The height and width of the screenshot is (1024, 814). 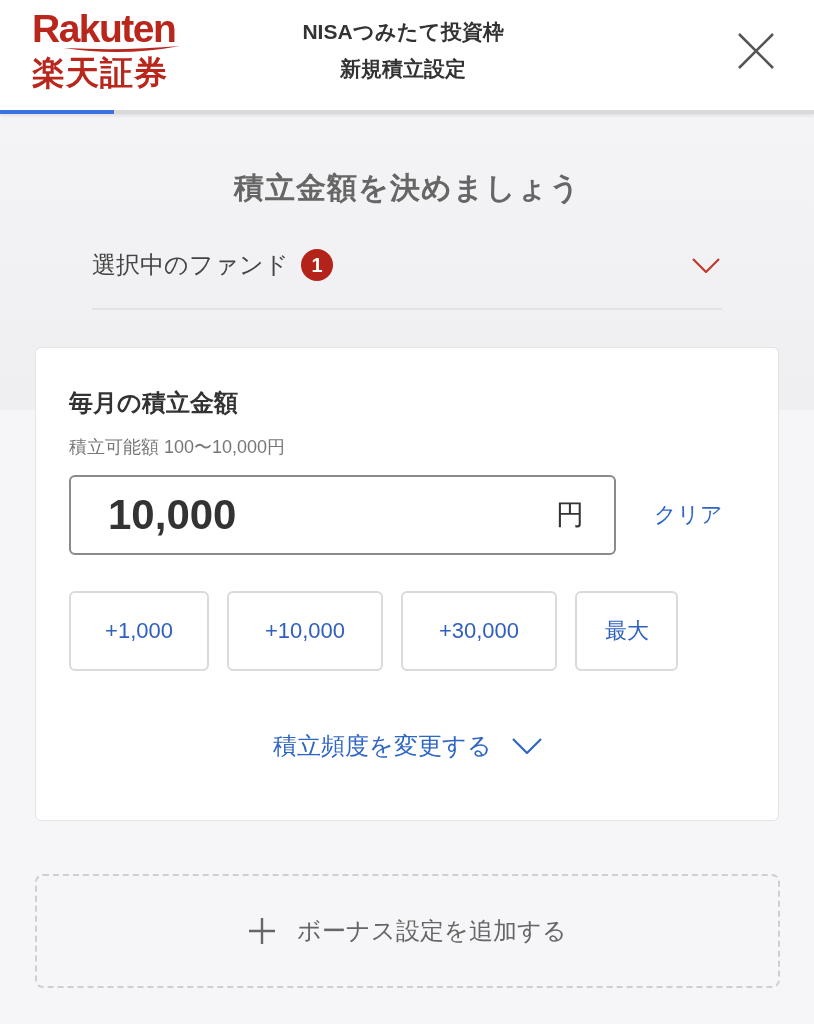 I want to click on frequency-link: 積立頻度を変更する, so click(x=407, y=746).